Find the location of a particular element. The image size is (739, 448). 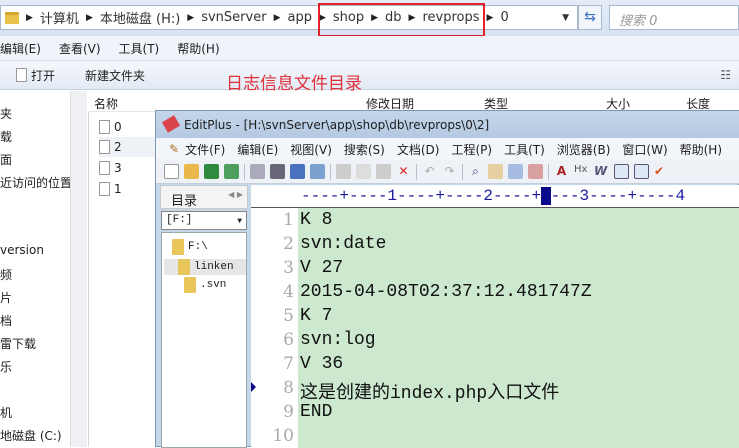

open-button: 打开 is located at coordinates (43, 75).